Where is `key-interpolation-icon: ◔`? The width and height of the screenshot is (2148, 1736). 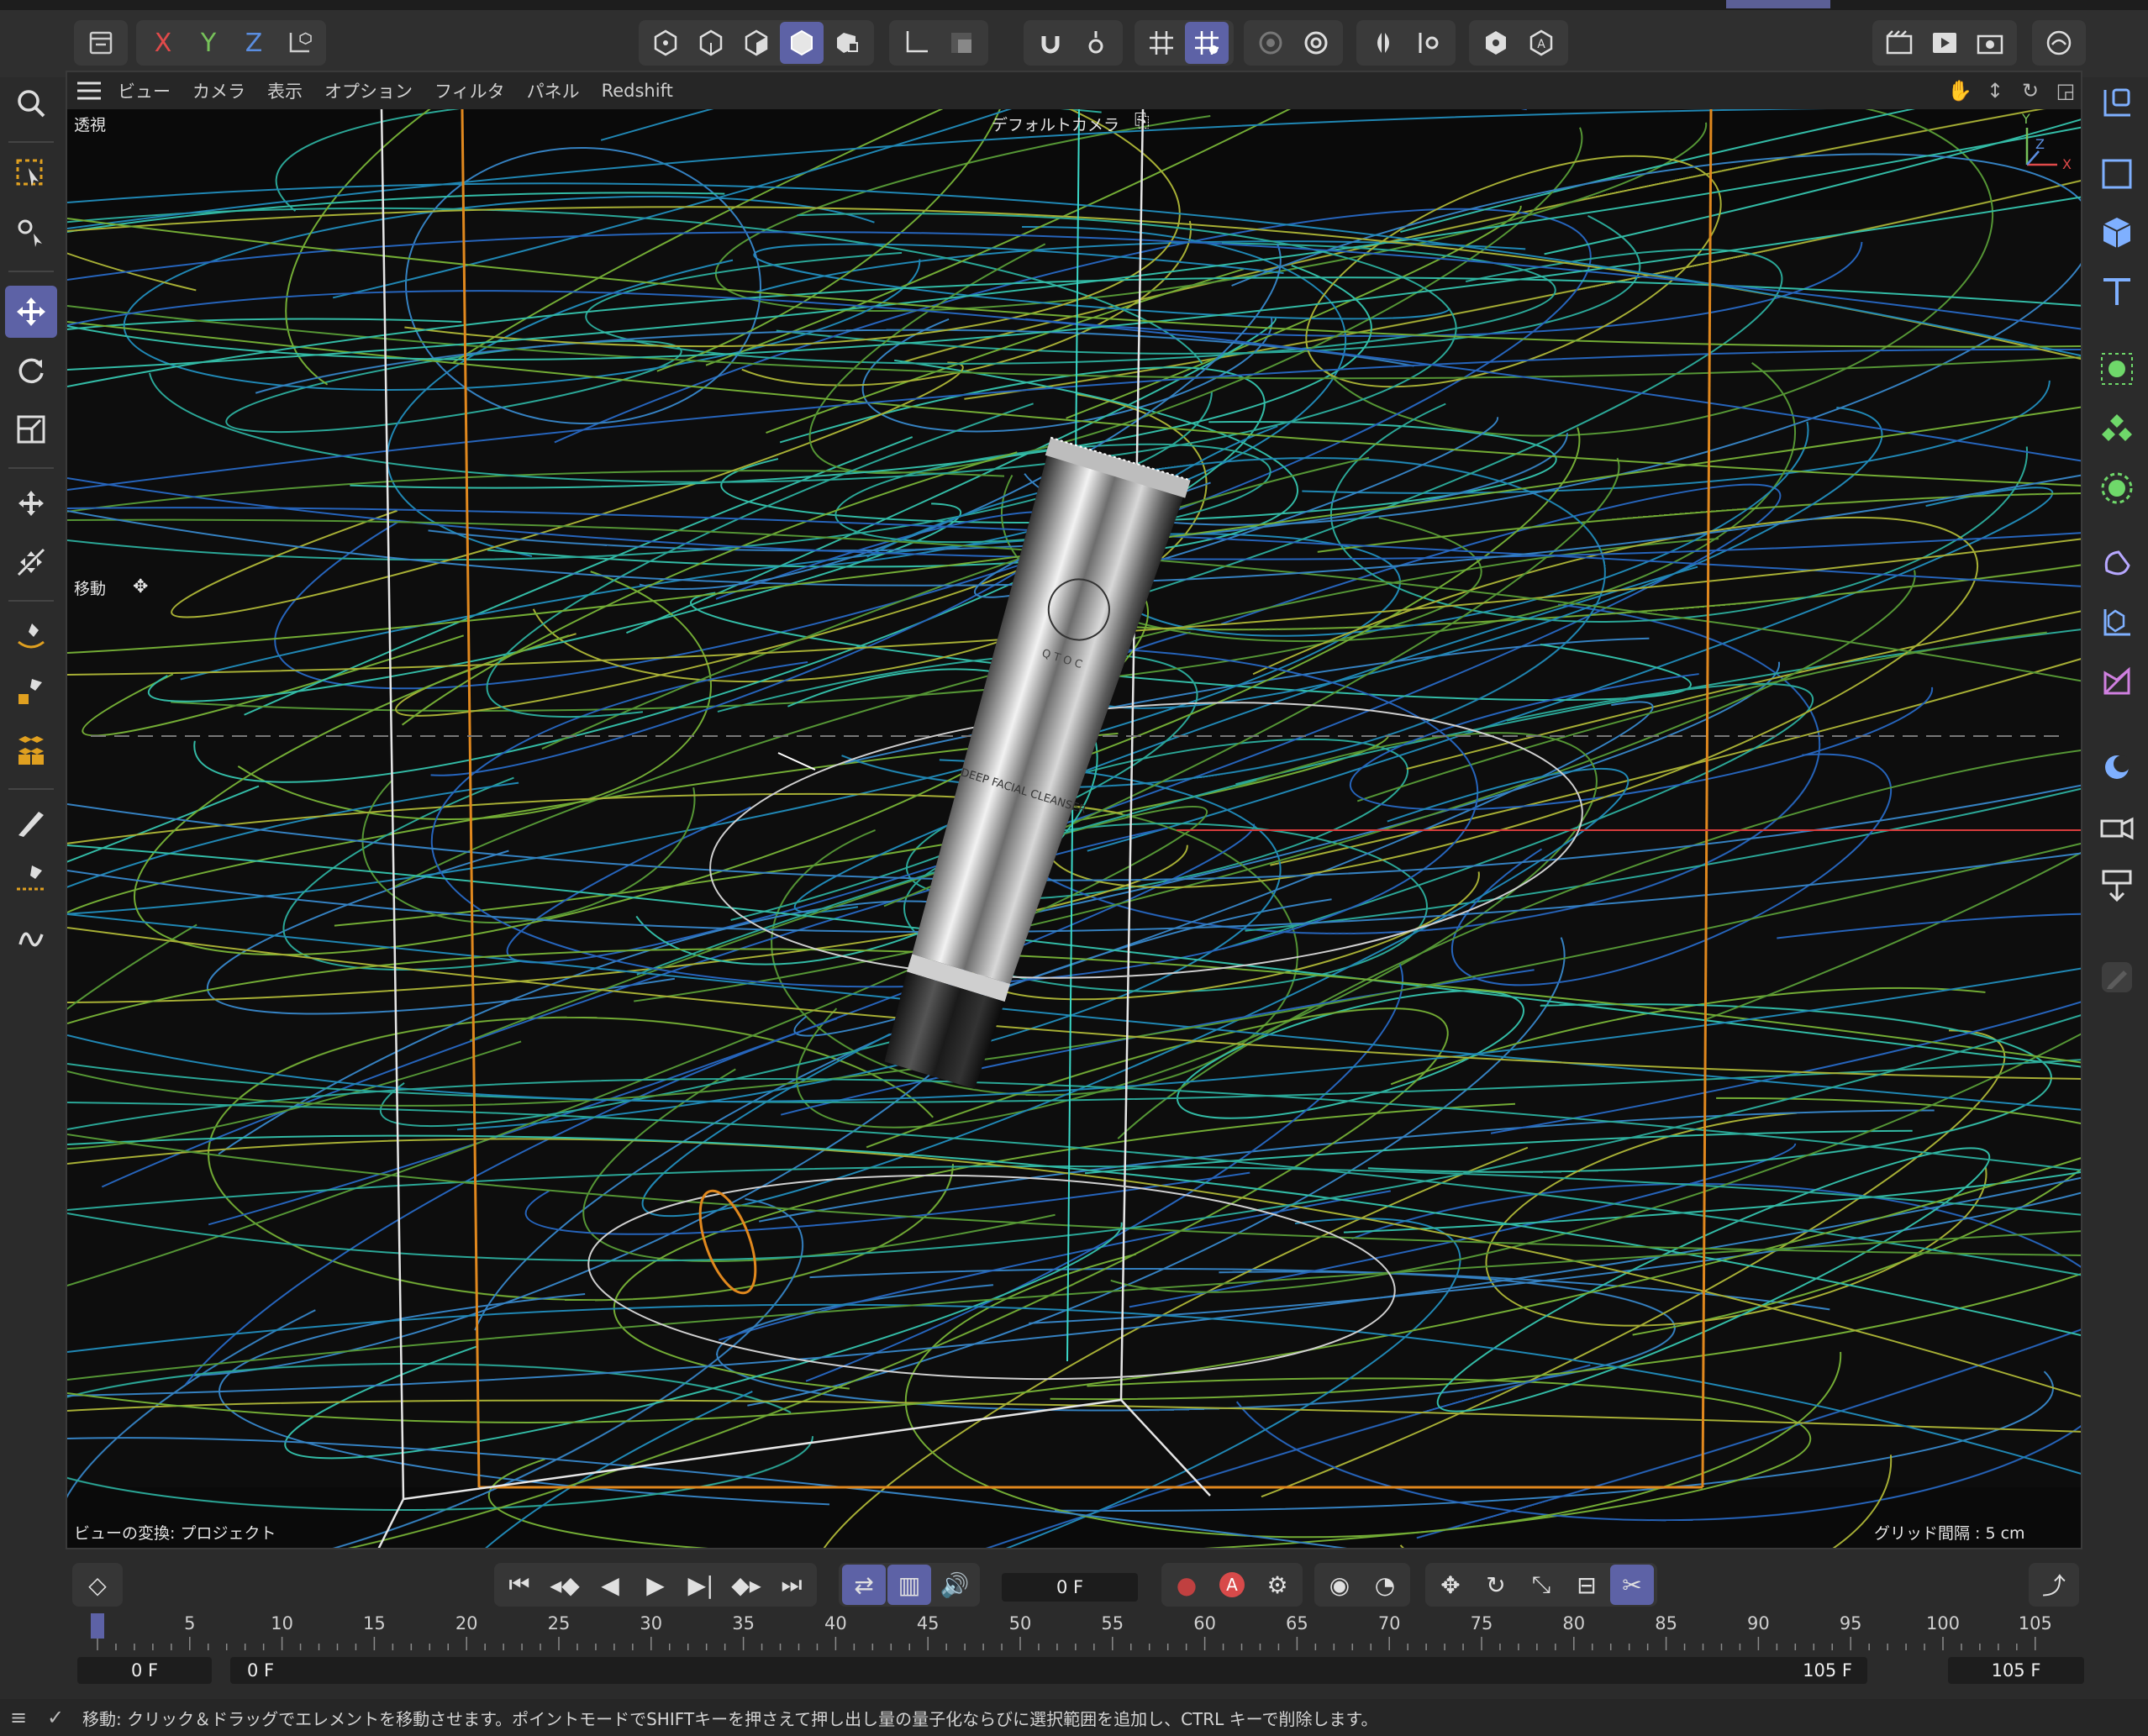 key-interpolation-icon: ◔ is located at coordinates (1385, 1585).